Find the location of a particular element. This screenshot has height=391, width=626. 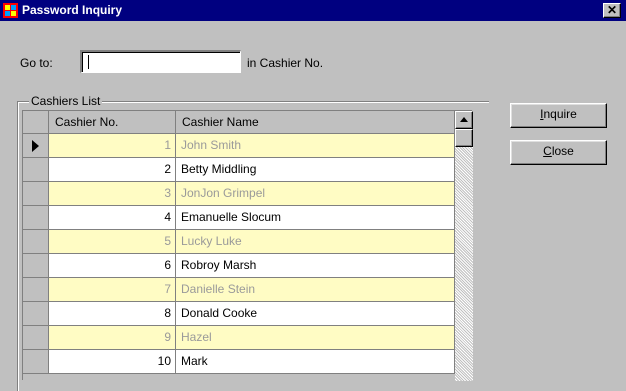

goto-input is located at coordinates (160, 61).